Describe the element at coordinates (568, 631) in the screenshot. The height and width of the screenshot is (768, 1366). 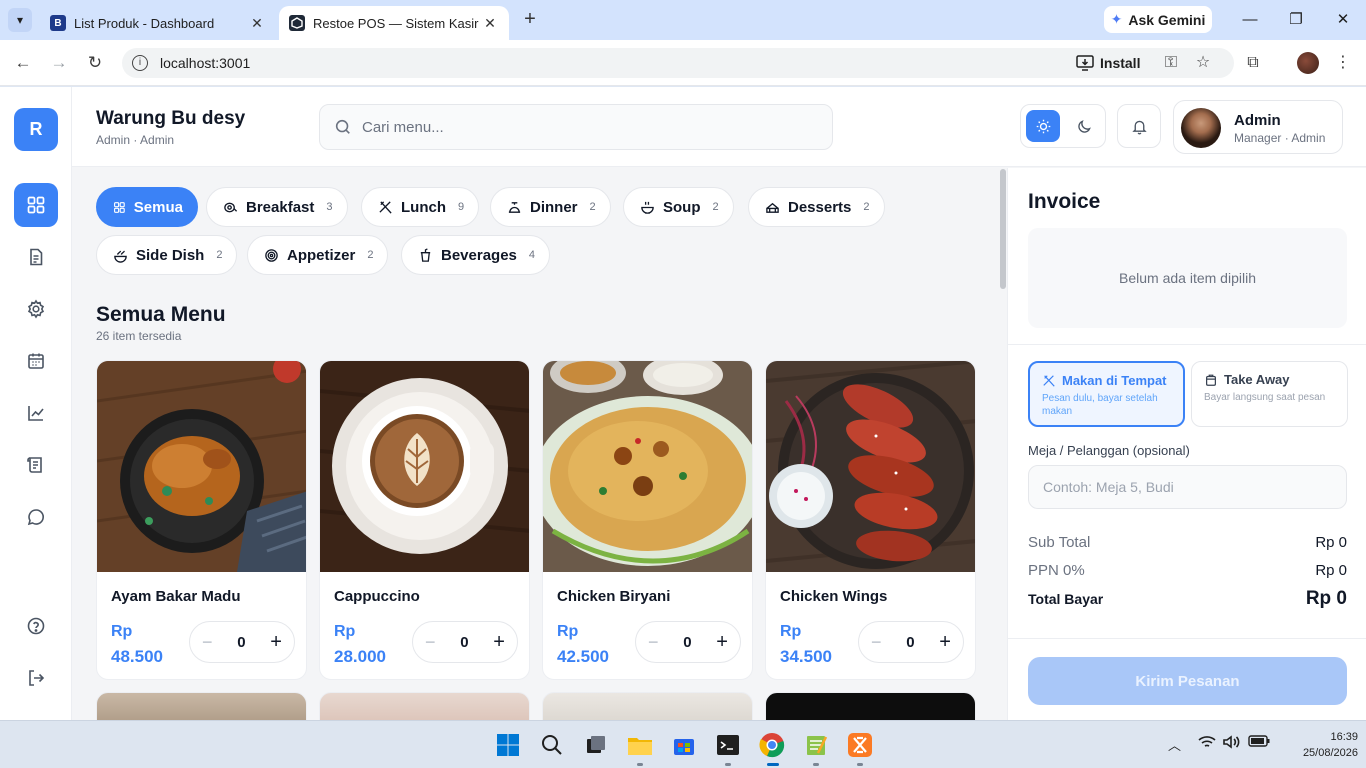
I see `price-currency: Rp` at that location.